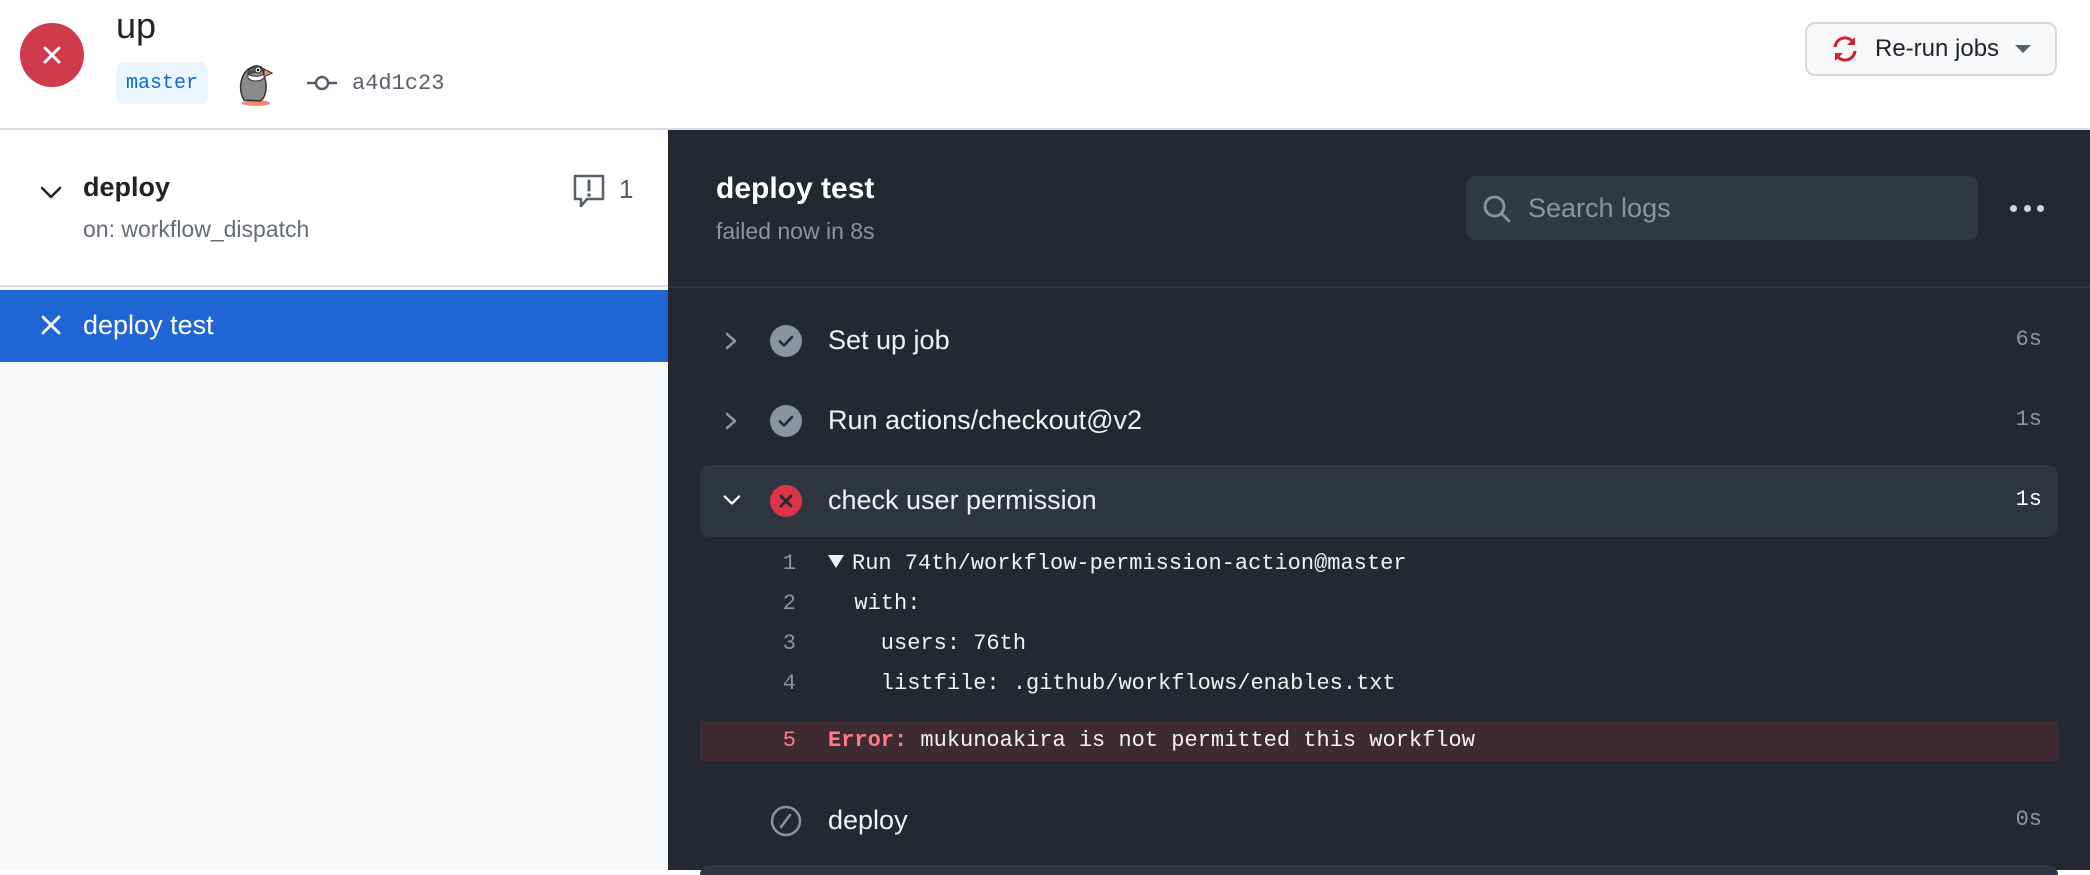 The image size is (2090, 875). Describe the element at coordinates (334, 326) in the screenshot. I see `sidebar-item-deploy-test: deploy test` at that location.